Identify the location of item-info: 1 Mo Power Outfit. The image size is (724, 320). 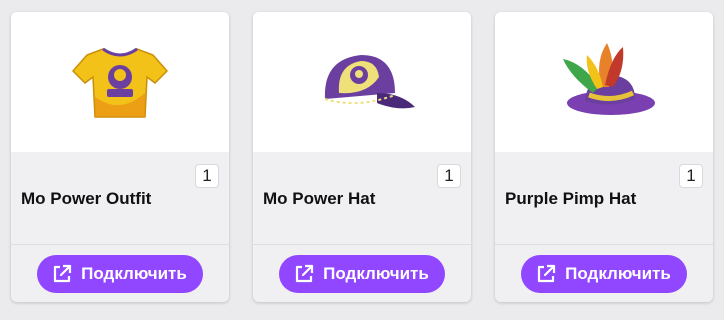
(120, 198).